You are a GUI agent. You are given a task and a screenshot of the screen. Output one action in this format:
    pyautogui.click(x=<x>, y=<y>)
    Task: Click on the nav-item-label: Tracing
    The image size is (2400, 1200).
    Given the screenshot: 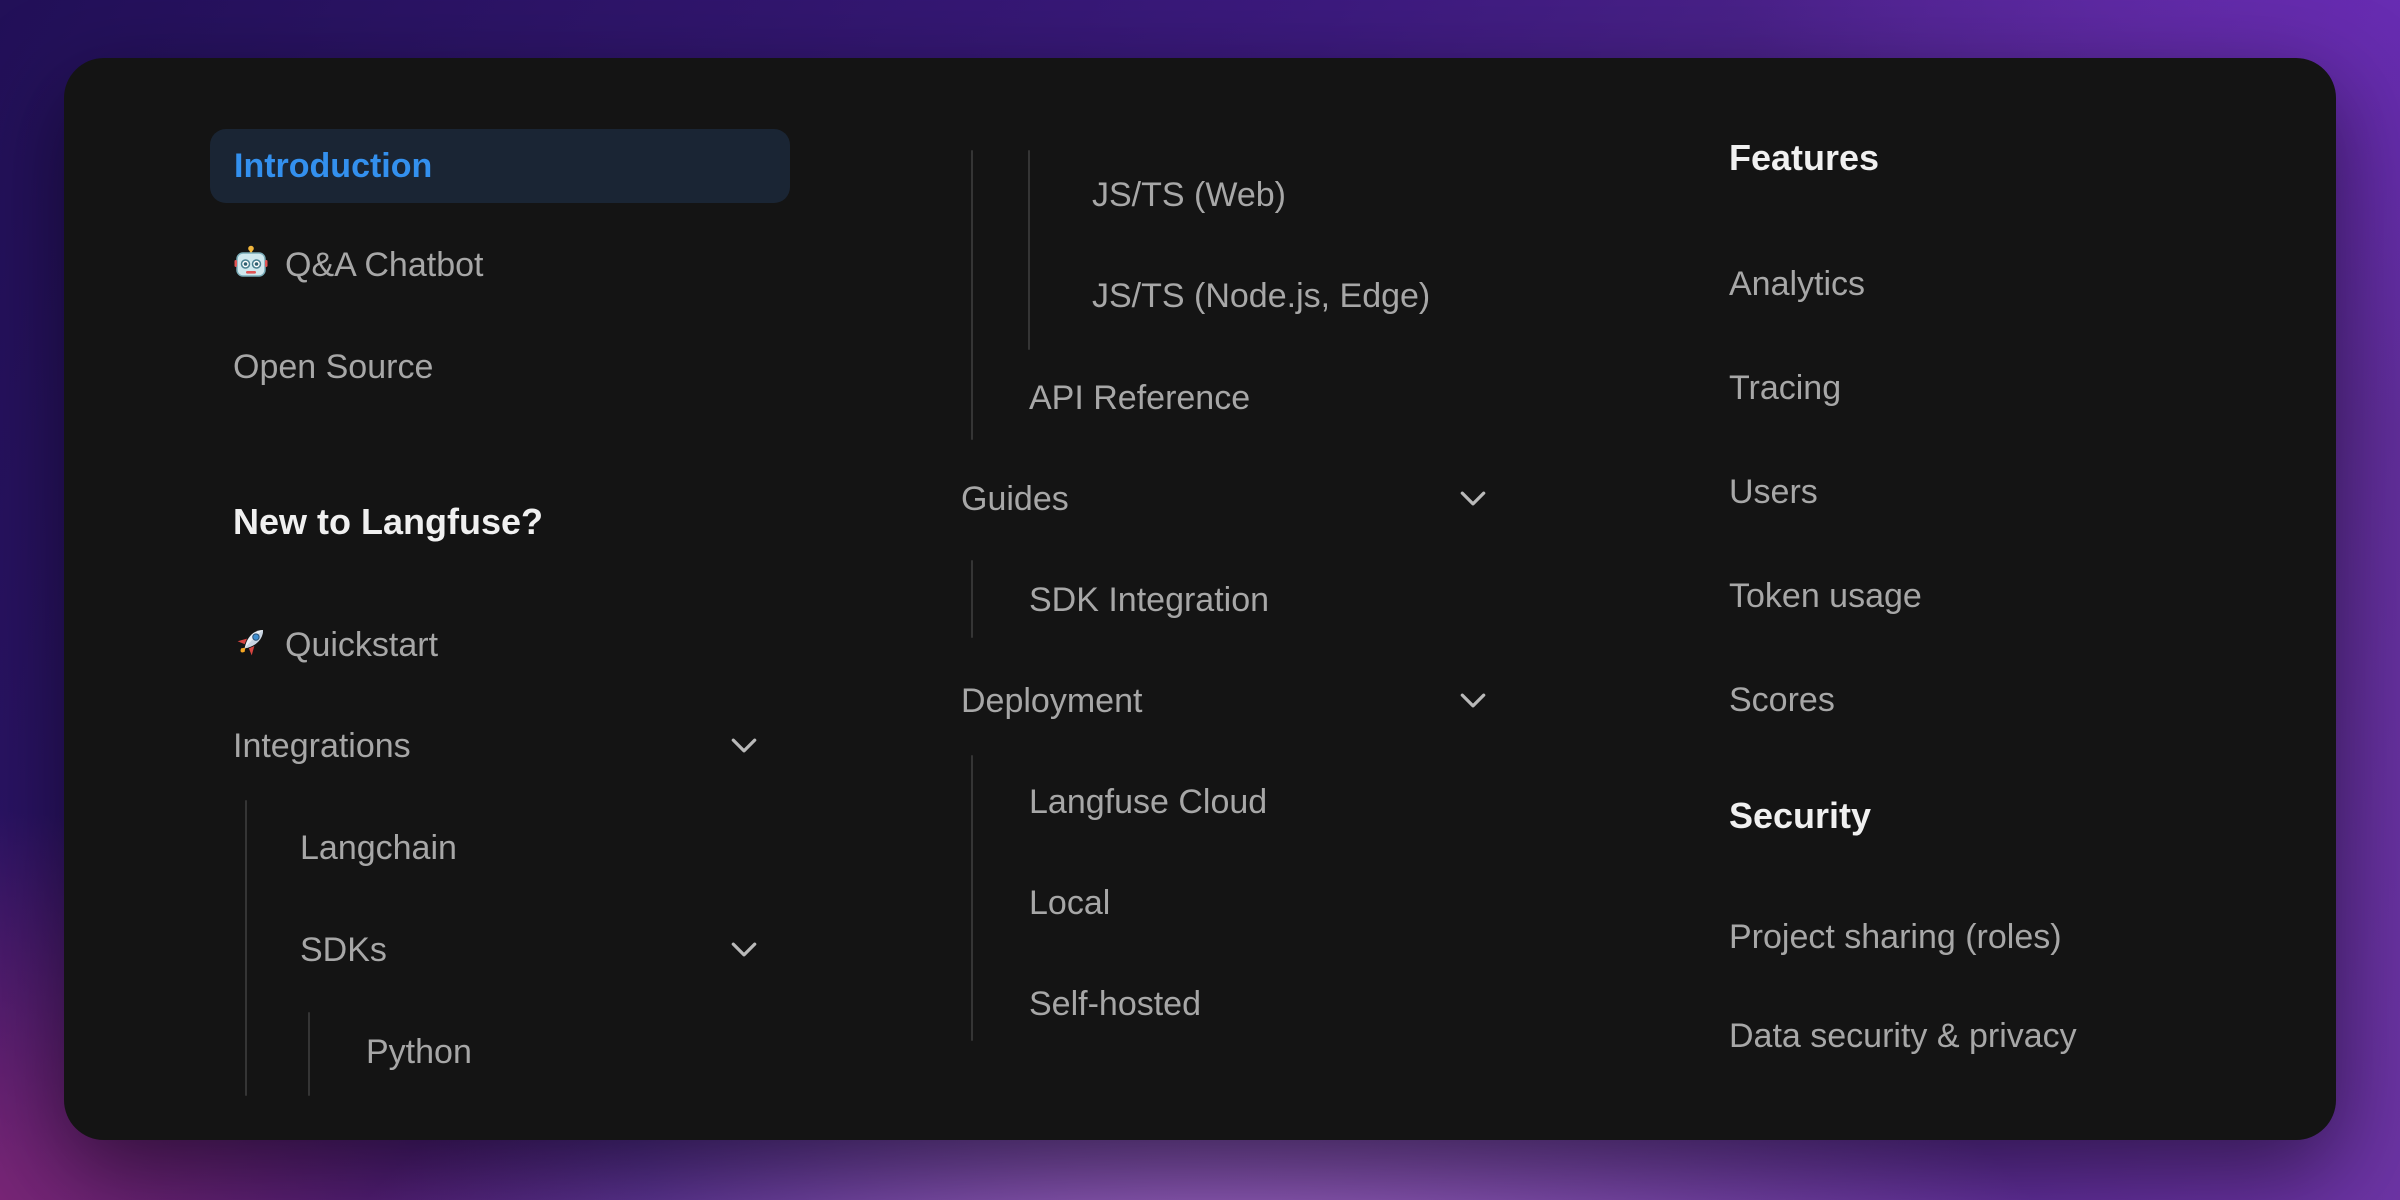 What is the action you would take?
    pyautogui.click(x=1785, y=387)
    